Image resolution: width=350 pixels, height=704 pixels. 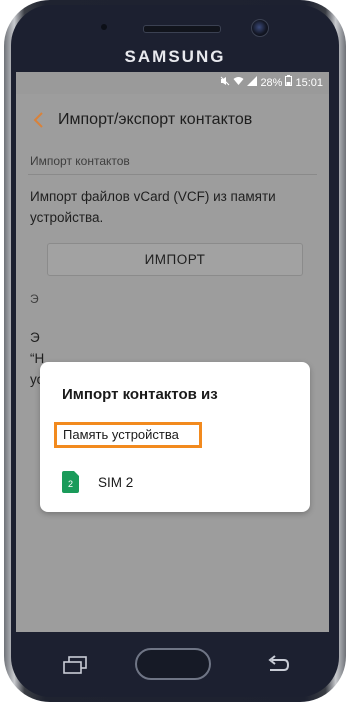 What do you see at coordinates (104, 27) in the screenshot?
I see `proximity-sensor` at bounding box center [104, 27].